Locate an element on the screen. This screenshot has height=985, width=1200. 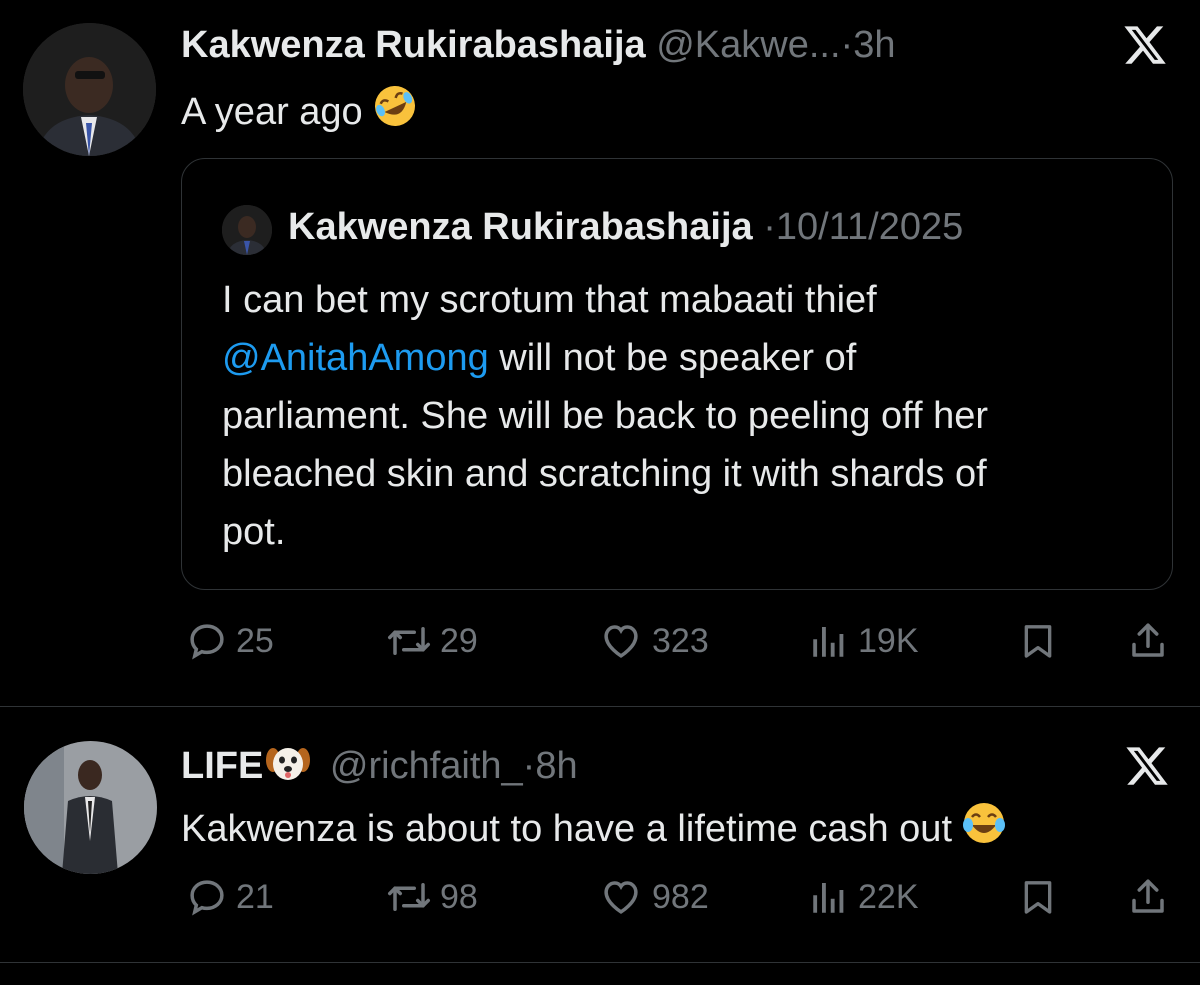
repost-count: 29 is located at coordinates (459, 640).